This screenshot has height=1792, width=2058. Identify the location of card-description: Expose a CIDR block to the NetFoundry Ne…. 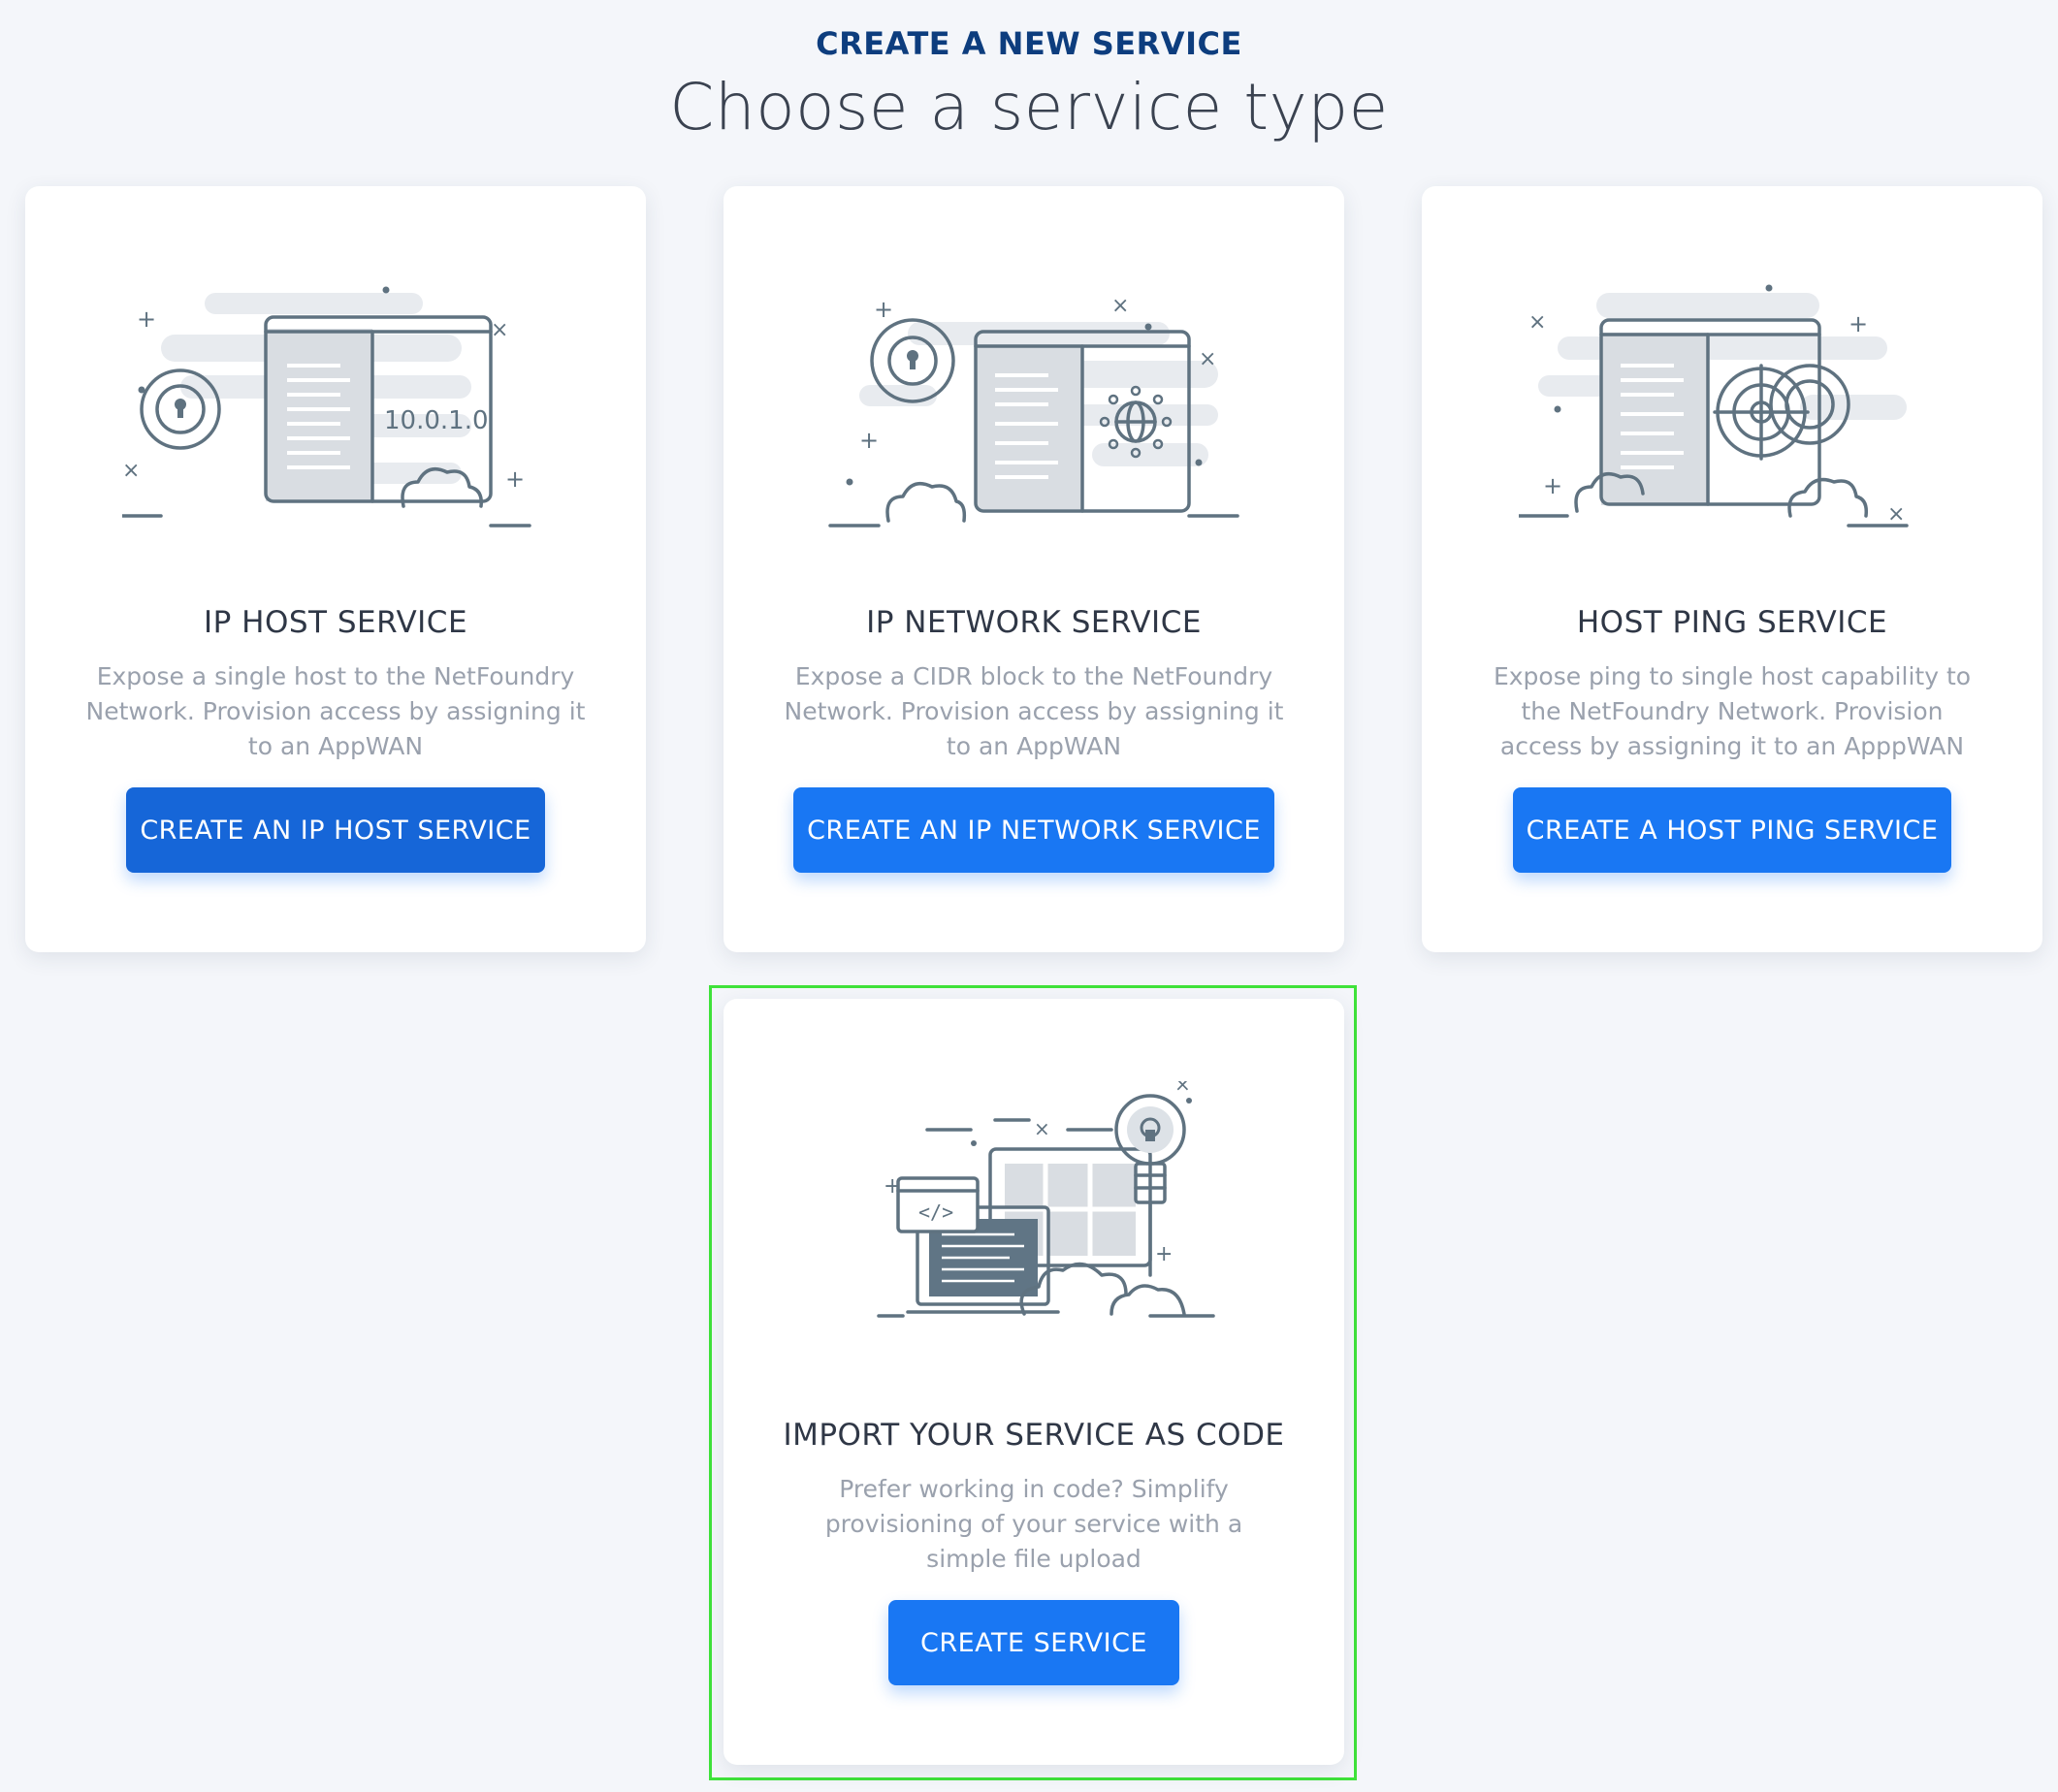
(1034, 711).